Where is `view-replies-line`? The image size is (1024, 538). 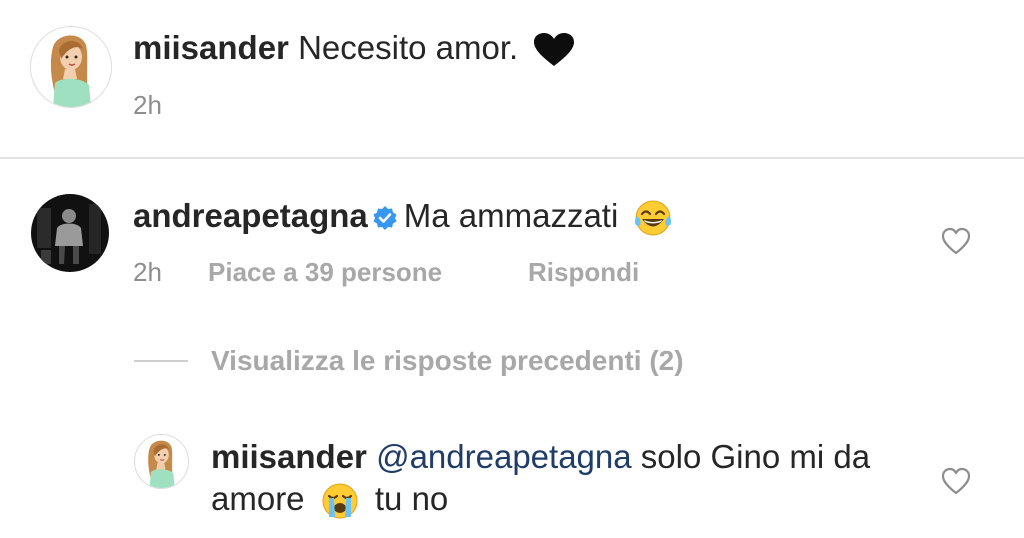 view-replies-line is located at coordinates (161, 361).